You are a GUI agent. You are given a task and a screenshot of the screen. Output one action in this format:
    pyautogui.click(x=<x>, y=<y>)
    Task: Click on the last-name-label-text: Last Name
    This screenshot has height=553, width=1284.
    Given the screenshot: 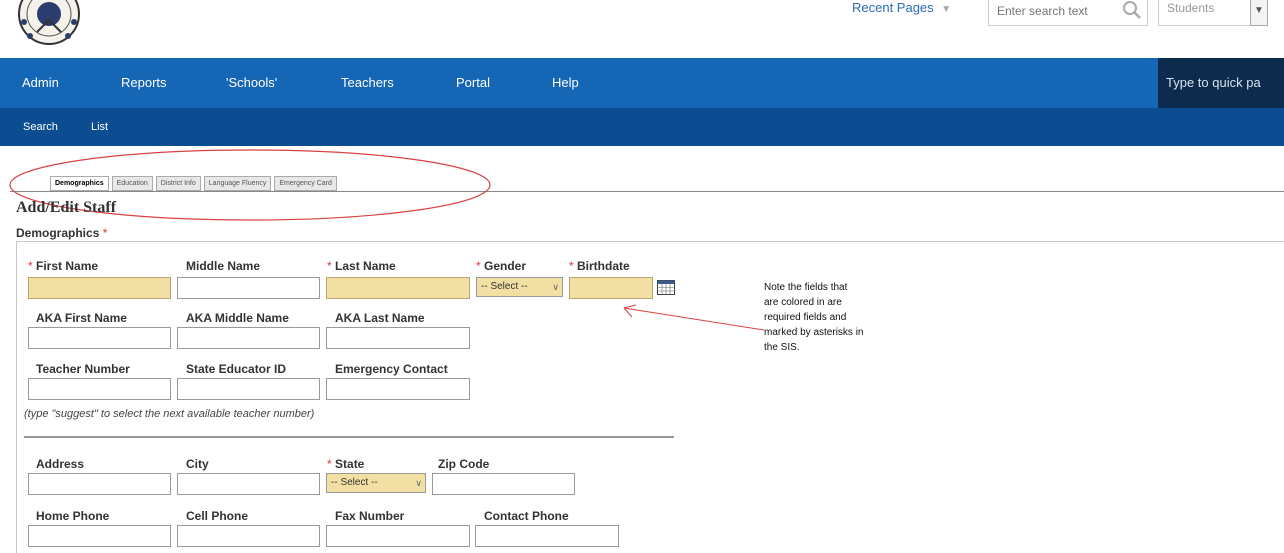 What is the action you would take?
    pyautogui.click(x=365, y=266)
    